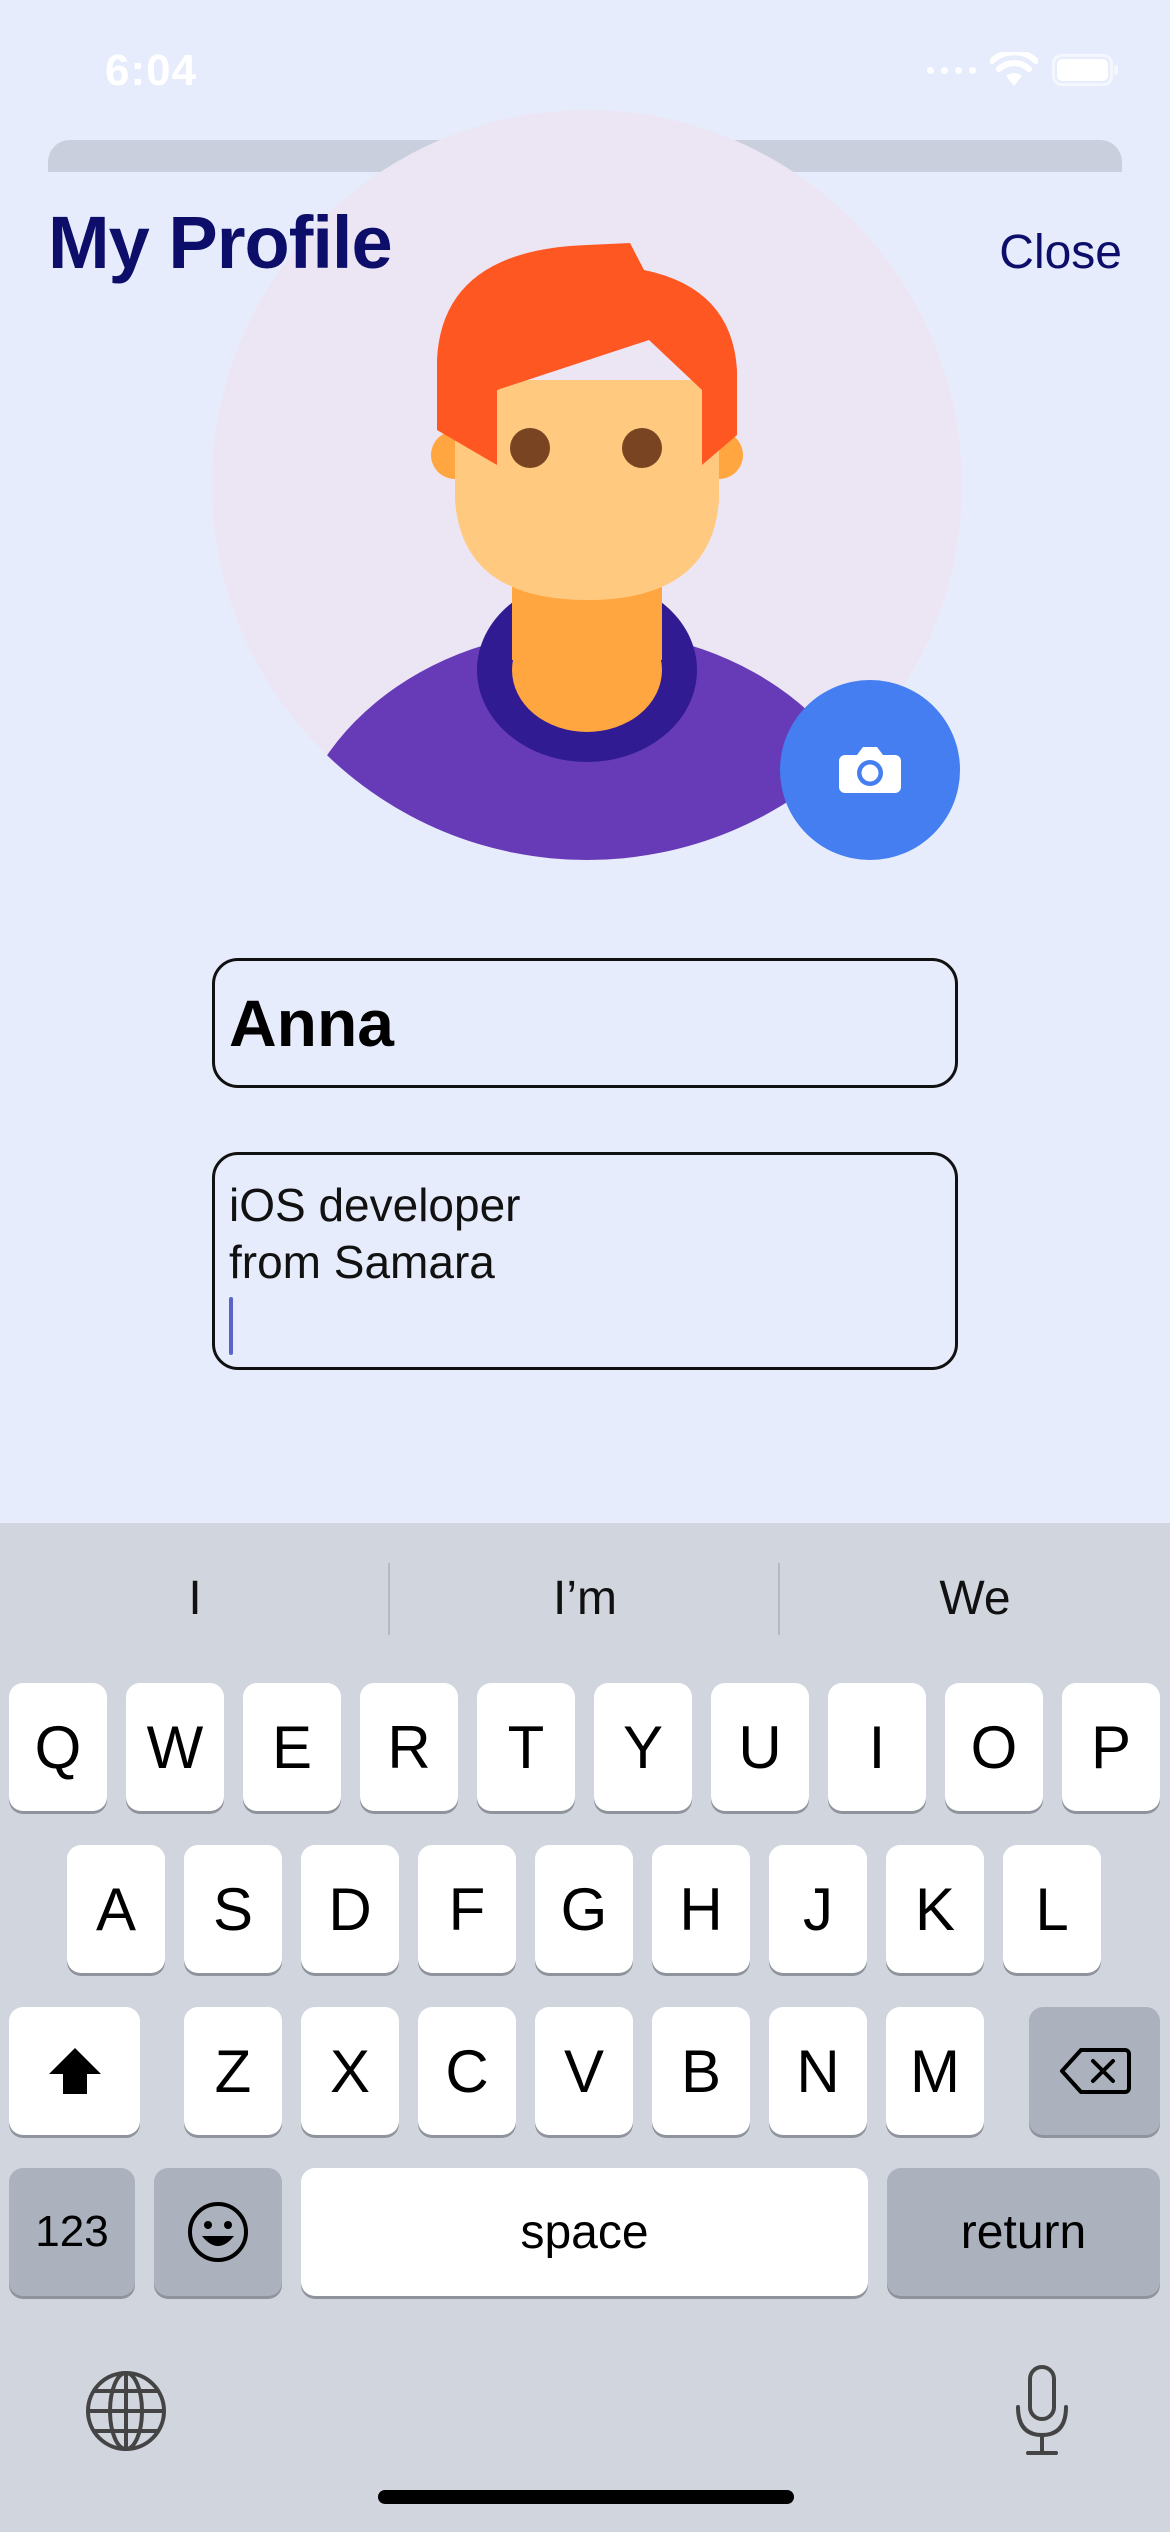 The height and width of the screenshot is (2532, 1170). What do you see at coordinates (935, 2071) in the screenshot?
I see `key-m: M` at bounding box center [935, 2071].